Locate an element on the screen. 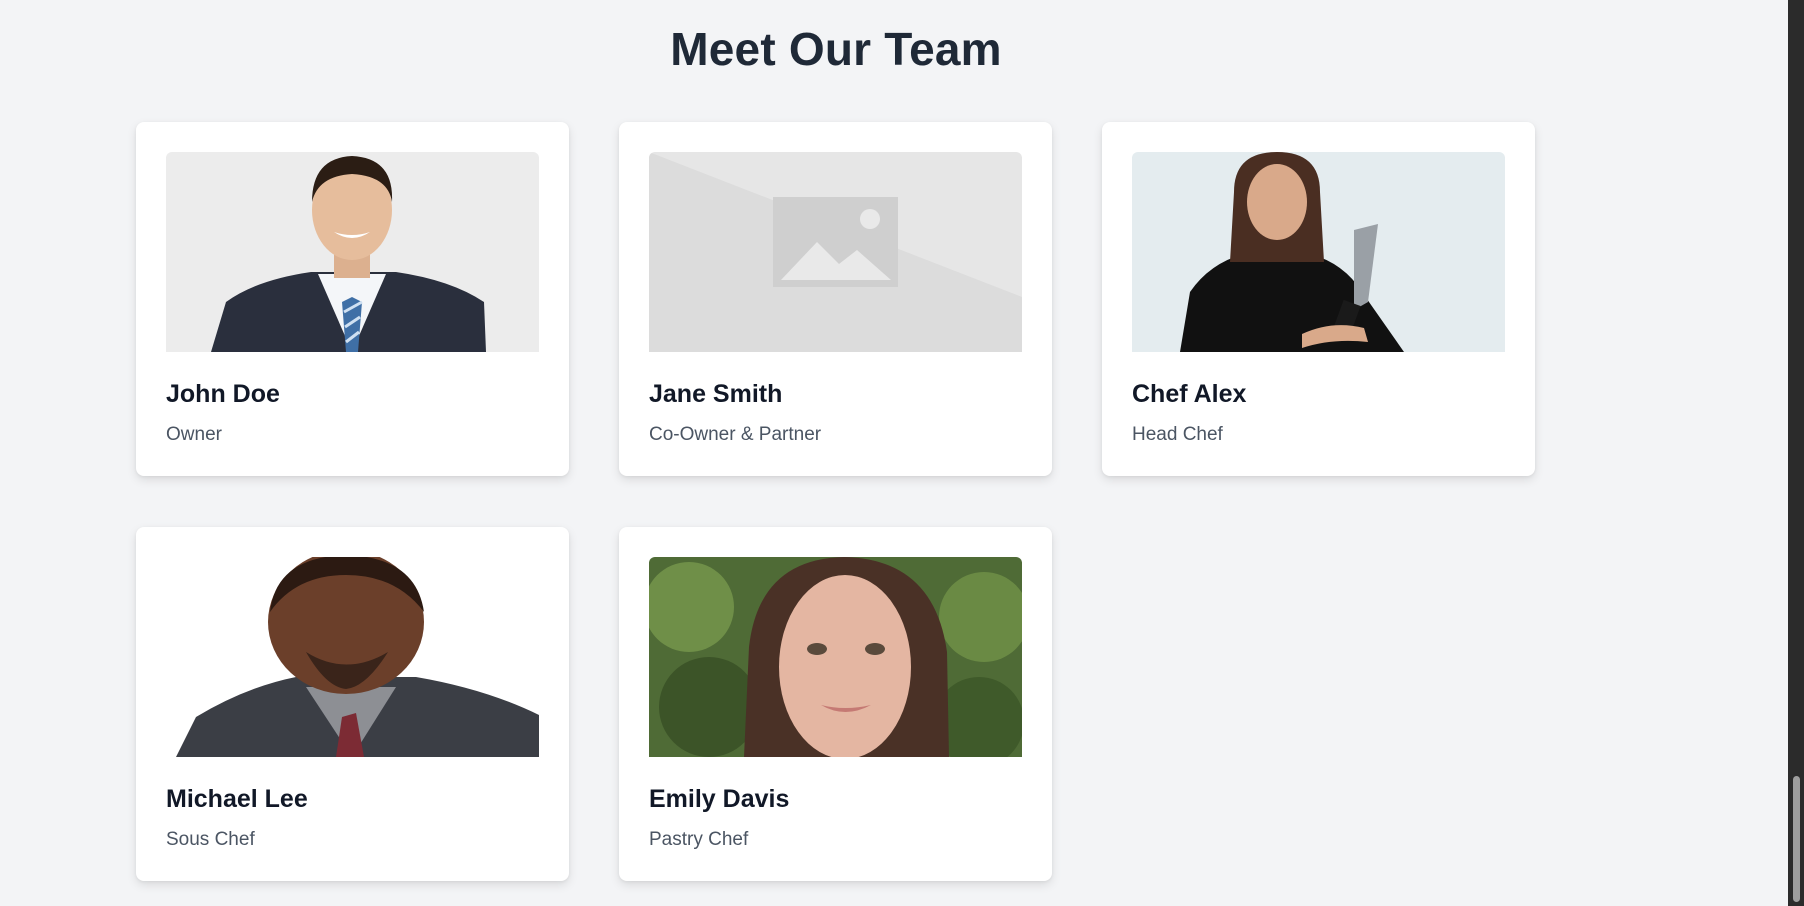 The image size is (1804, 906). team-card: Michael Lee Sous Chef is located at coordinates (352, 704).